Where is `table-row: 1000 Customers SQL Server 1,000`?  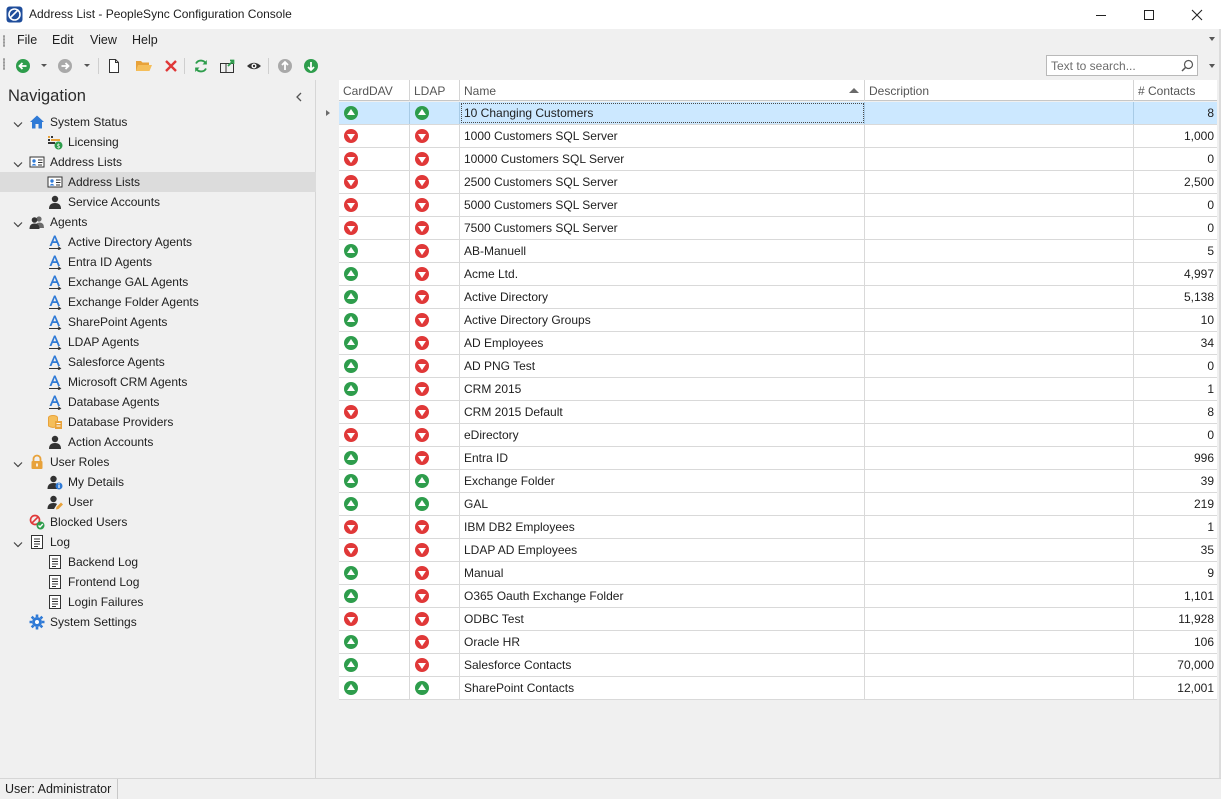 table-row: 1000 Customers SQL Server 1,000 is located at coordinates (778, 136).